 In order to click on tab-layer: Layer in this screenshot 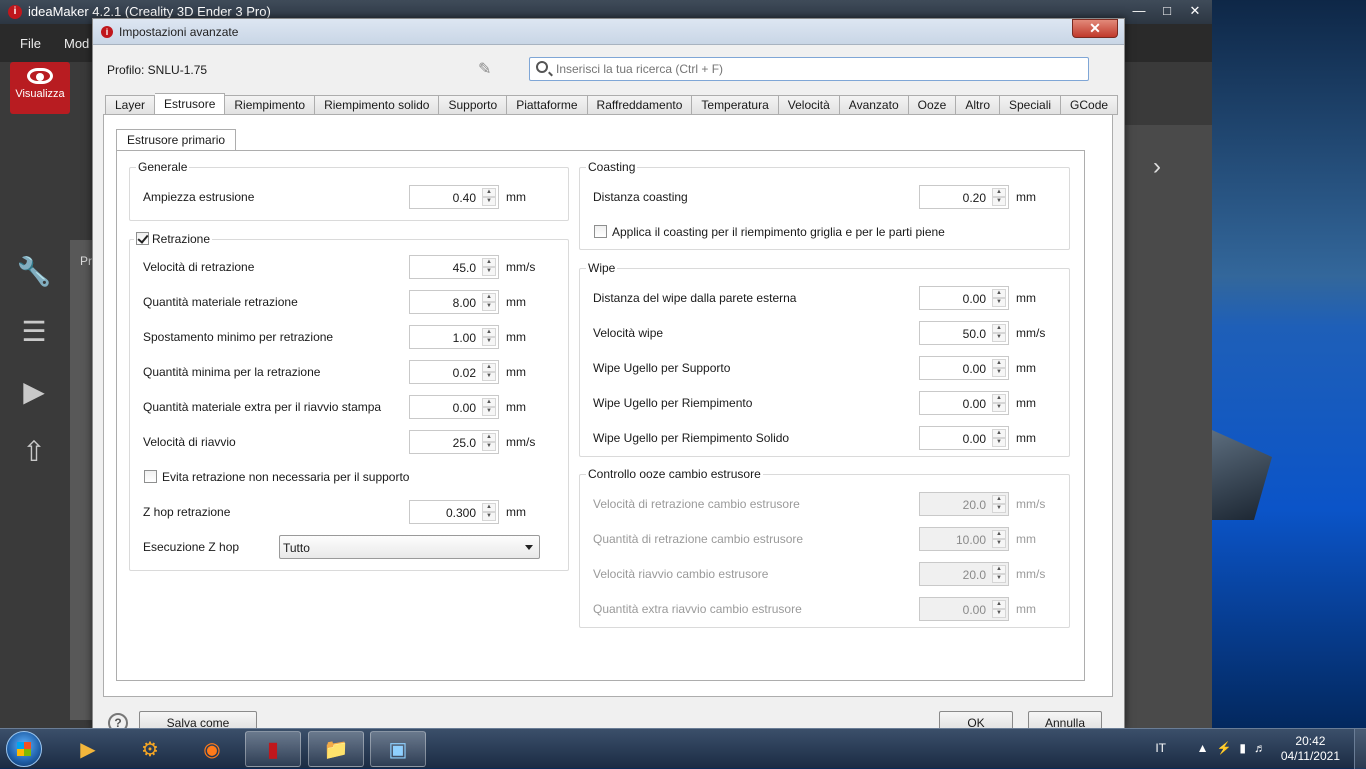, I will do `click(130, 105)`.